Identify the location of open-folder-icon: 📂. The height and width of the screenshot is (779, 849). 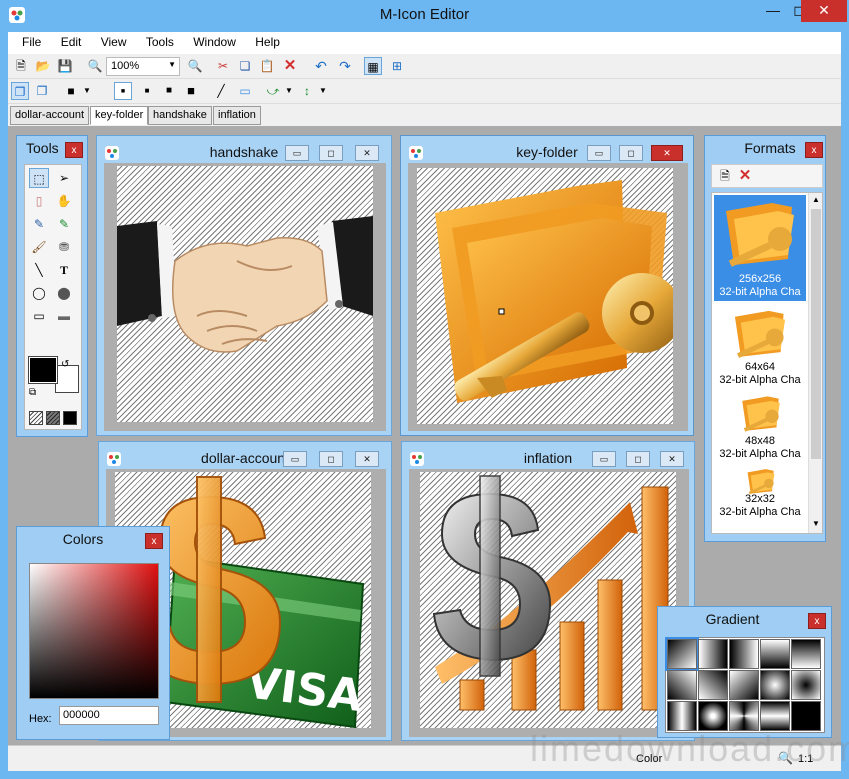
(43, 66).